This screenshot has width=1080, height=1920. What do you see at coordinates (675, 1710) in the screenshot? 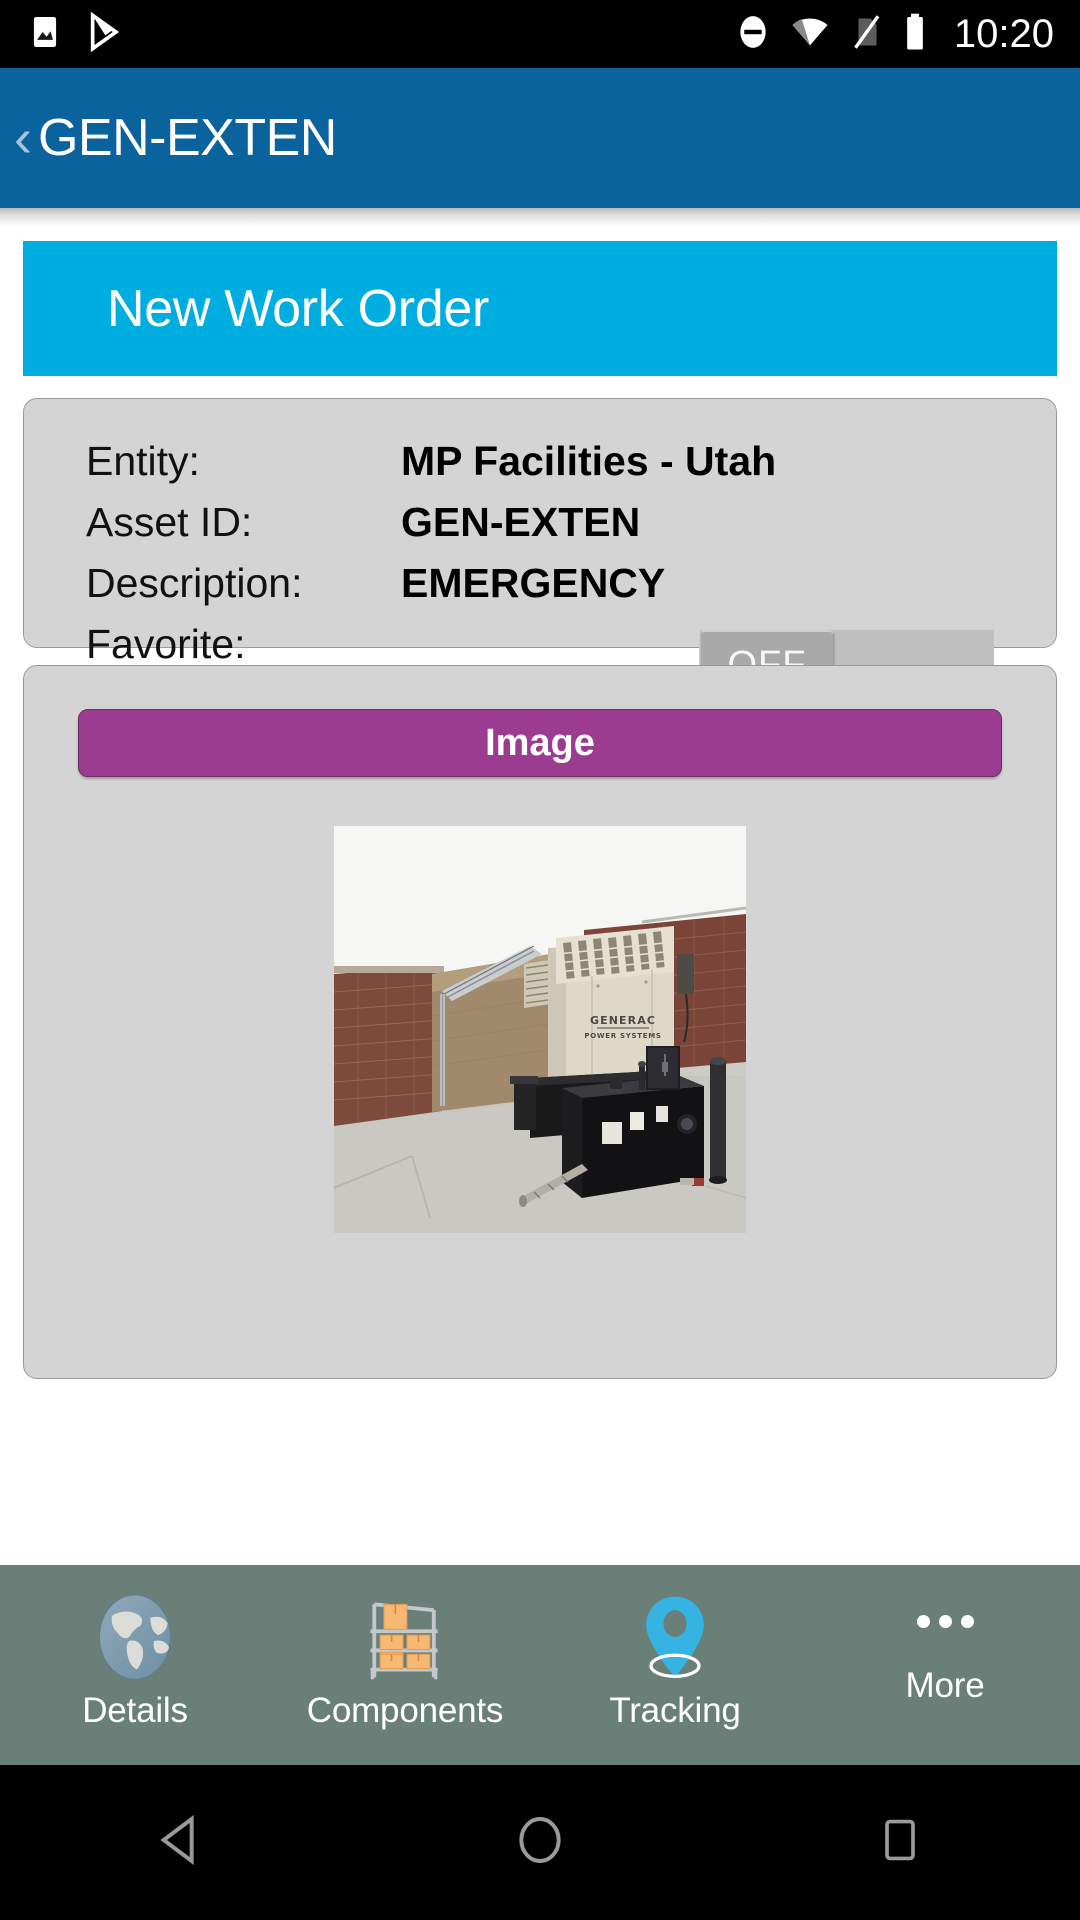
I see `tab-tracking-label: Tracking` at bounding box center [675, 1710].